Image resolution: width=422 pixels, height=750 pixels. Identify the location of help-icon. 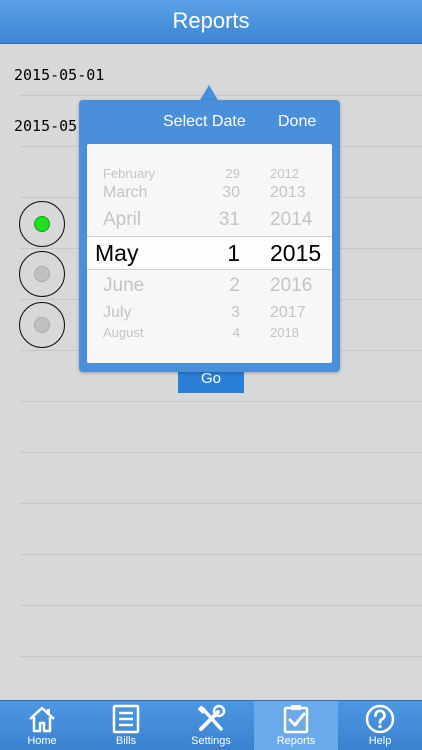
(380, 719).